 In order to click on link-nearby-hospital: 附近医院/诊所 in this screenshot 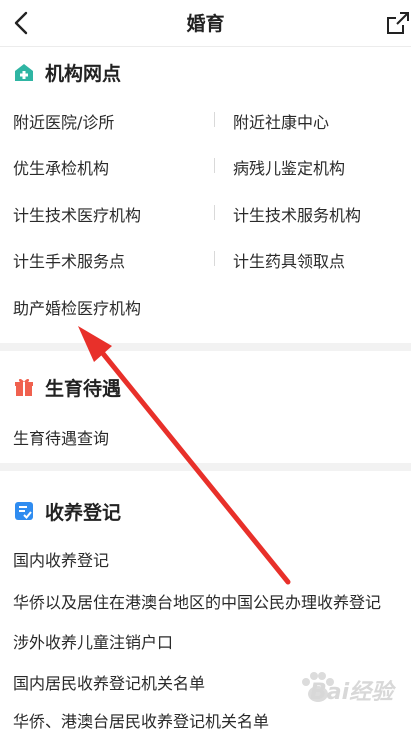, I will do `click(63, 121)`.